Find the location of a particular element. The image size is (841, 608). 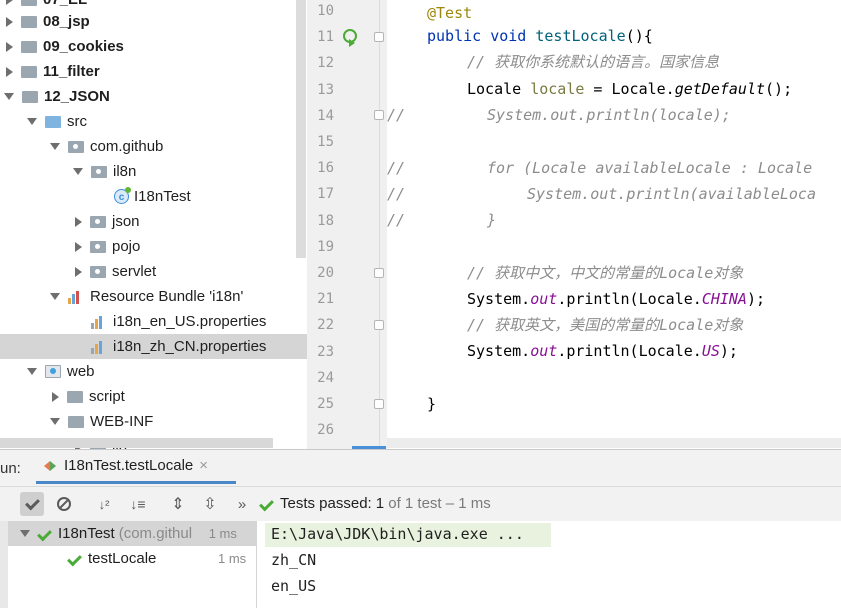

code-line-12: // 获取你系统默认的语言。国家信息 is located at coordinates (593, 62).